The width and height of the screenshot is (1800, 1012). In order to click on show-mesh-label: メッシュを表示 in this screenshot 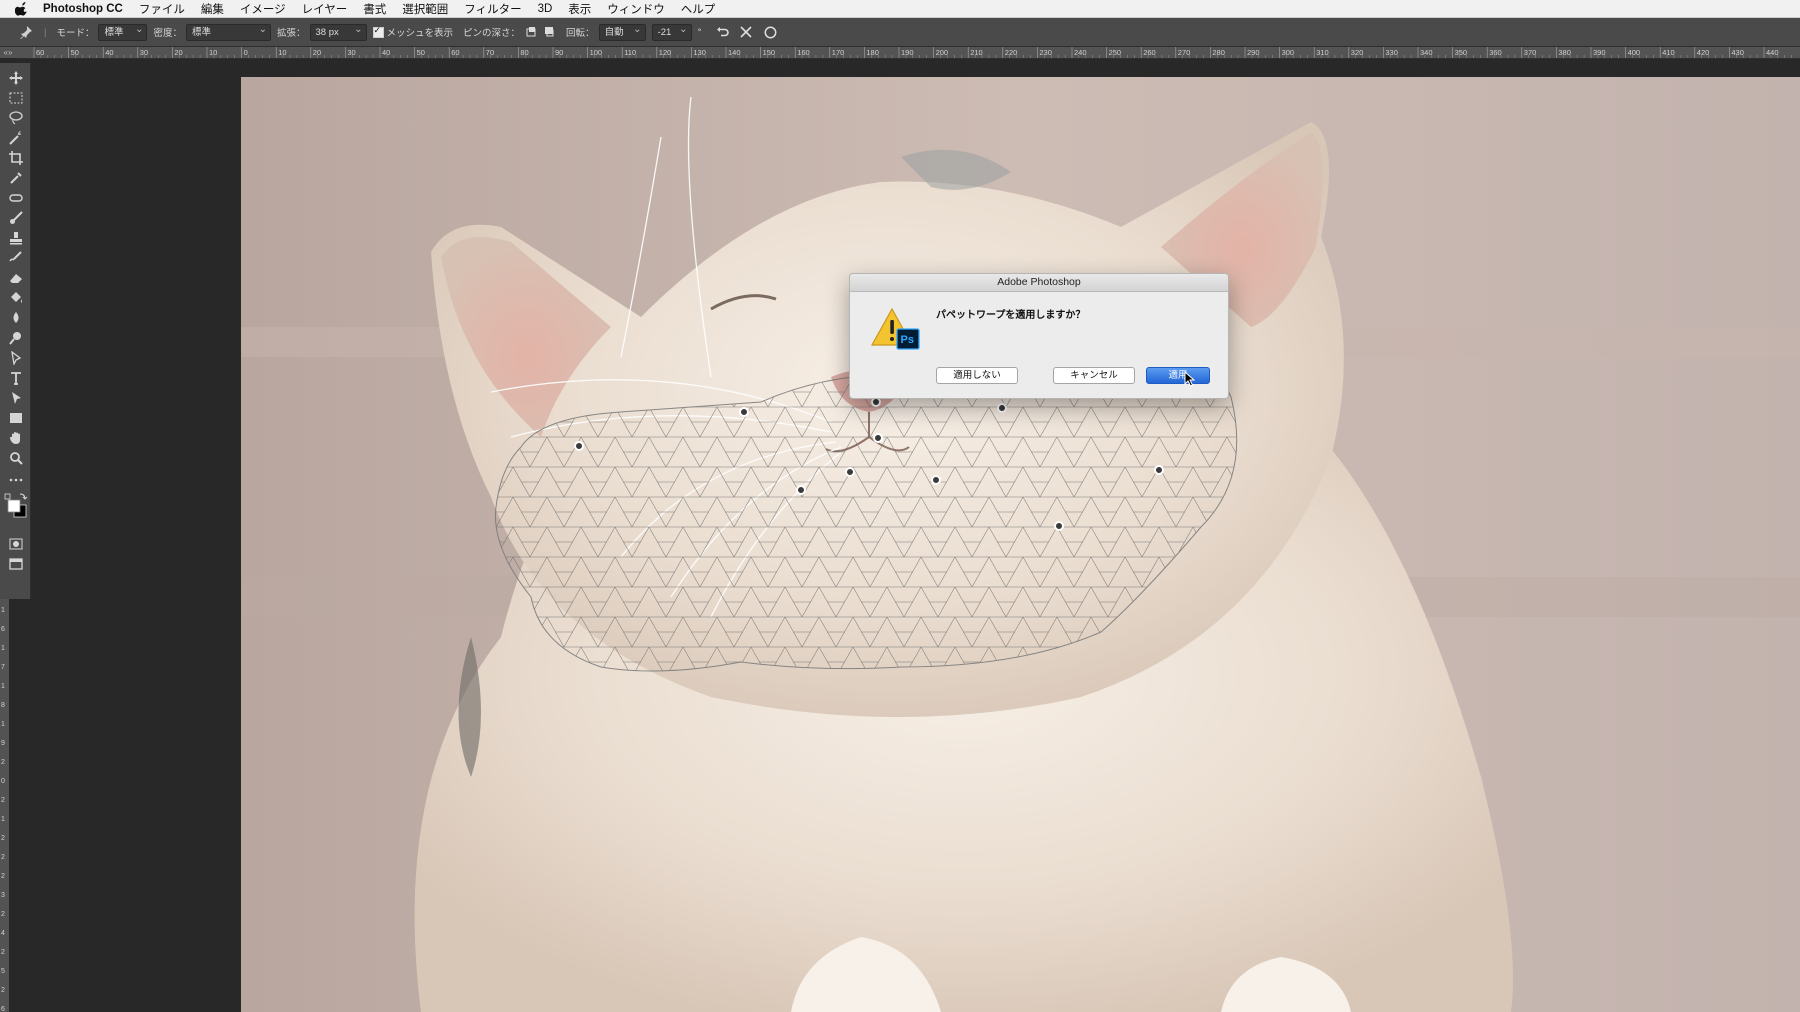, I will do `click(420, 33)`.